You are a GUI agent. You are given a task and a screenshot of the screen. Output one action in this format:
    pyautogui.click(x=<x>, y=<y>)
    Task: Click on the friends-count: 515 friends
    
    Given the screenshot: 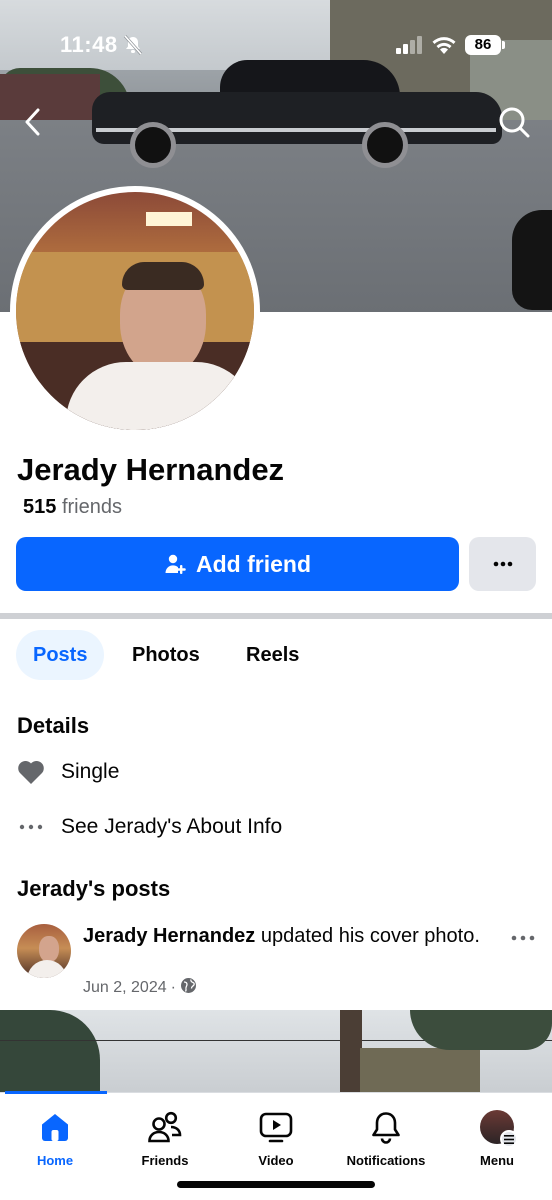 What is the action you would take?
    pyautogui.click(x=72, y=507)
    